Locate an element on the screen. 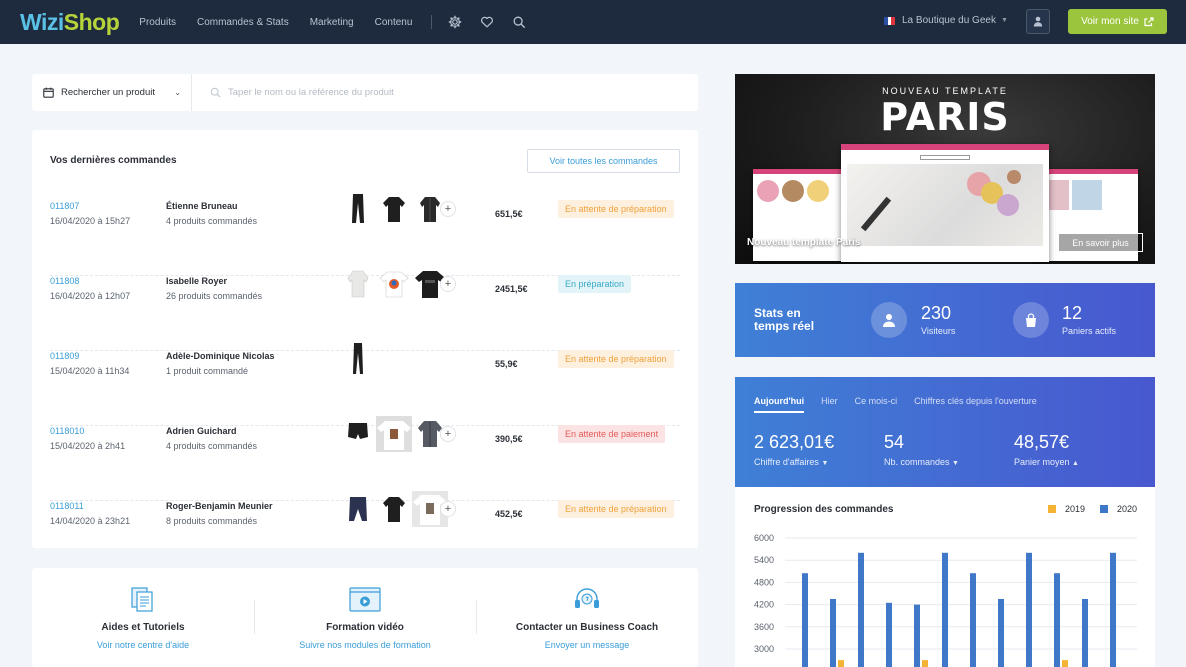 The height and width of the screenshot is (667, 1186). search-input is located at coordinates (408, 92).